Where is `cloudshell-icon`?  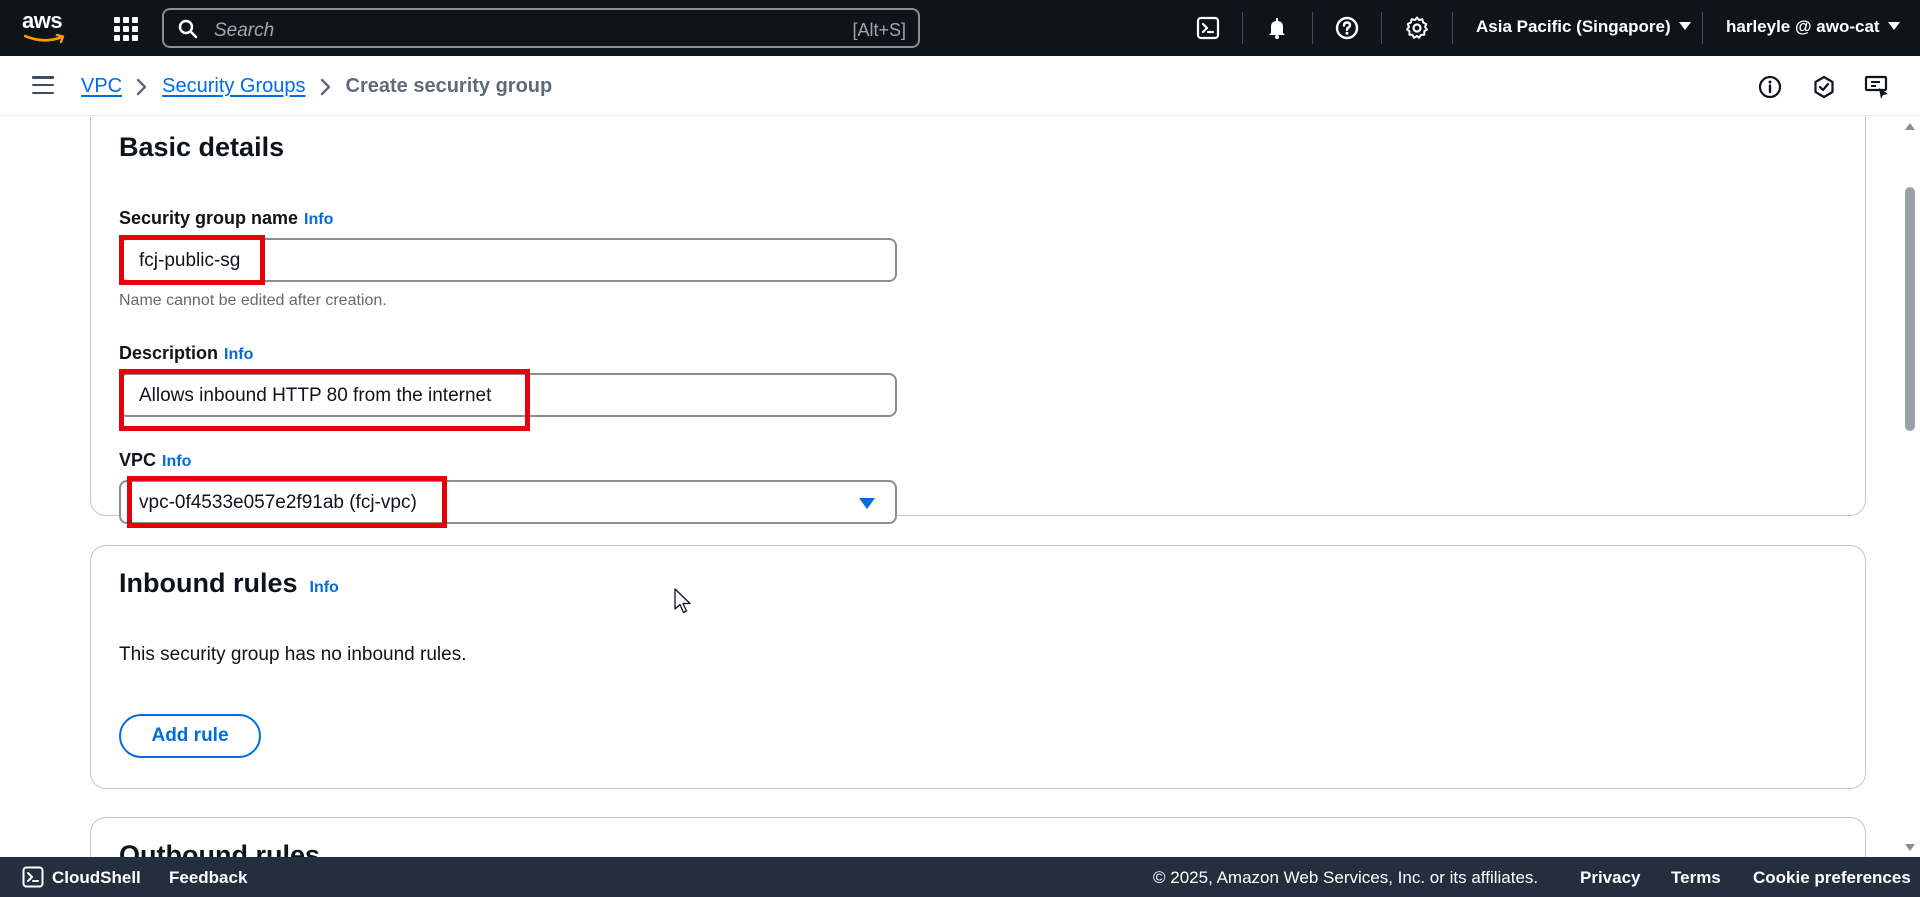
cloudshell-icon is located at coordinates (1208, 28).